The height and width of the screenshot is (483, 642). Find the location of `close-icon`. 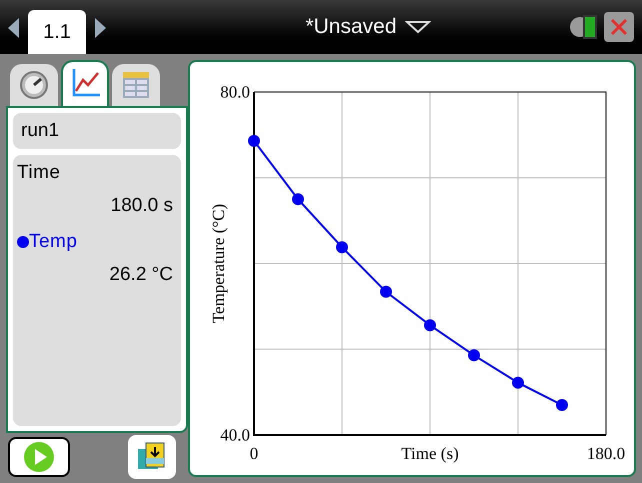

close-icon is located at coordinates (619, 27).